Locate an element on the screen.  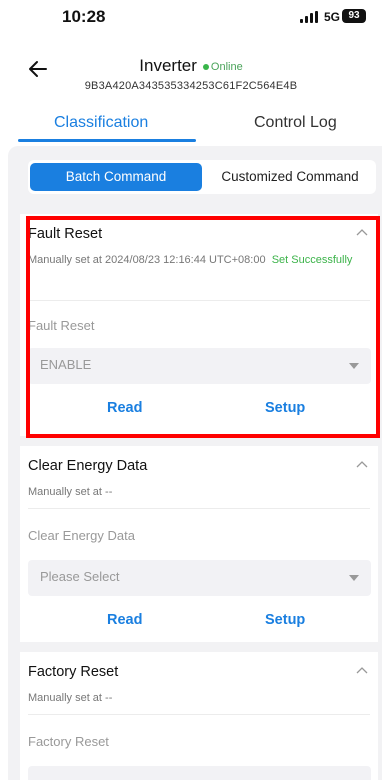
active-tab-indicator is located at coordinates (107, 140).